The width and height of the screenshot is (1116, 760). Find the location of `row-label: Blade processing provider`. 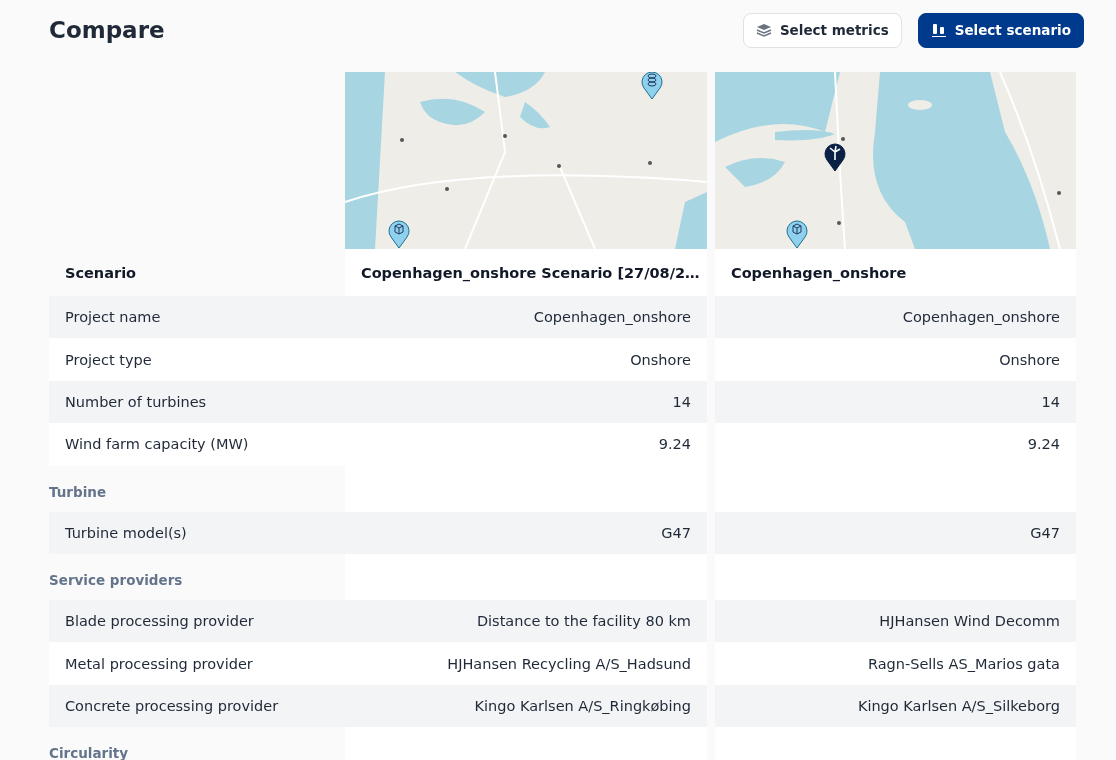

row-label: Blade processing provider is located at coordinates (159, 621).